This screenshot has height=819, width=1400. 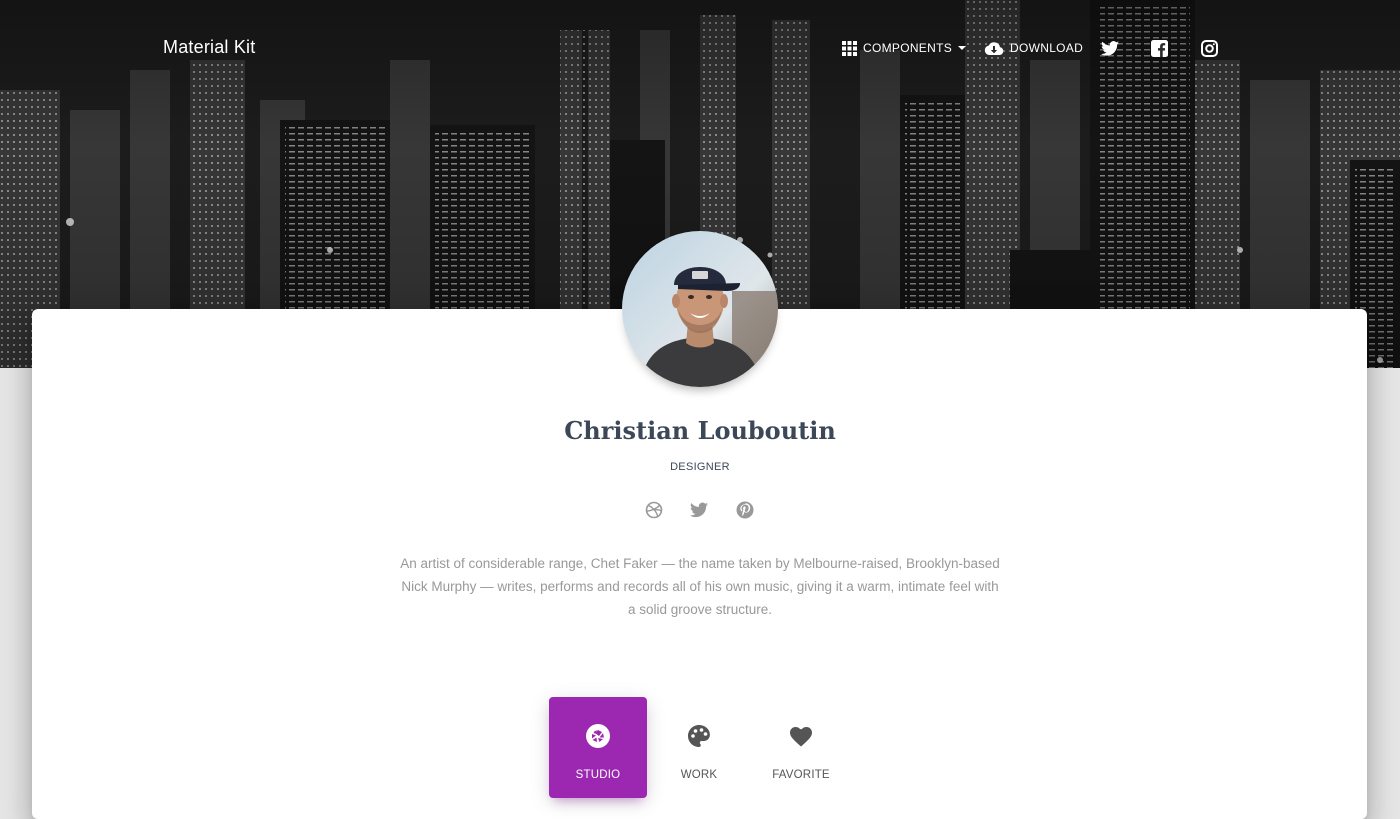 I want to click on navbar-facebook-link, so click(x=1159, y=48).